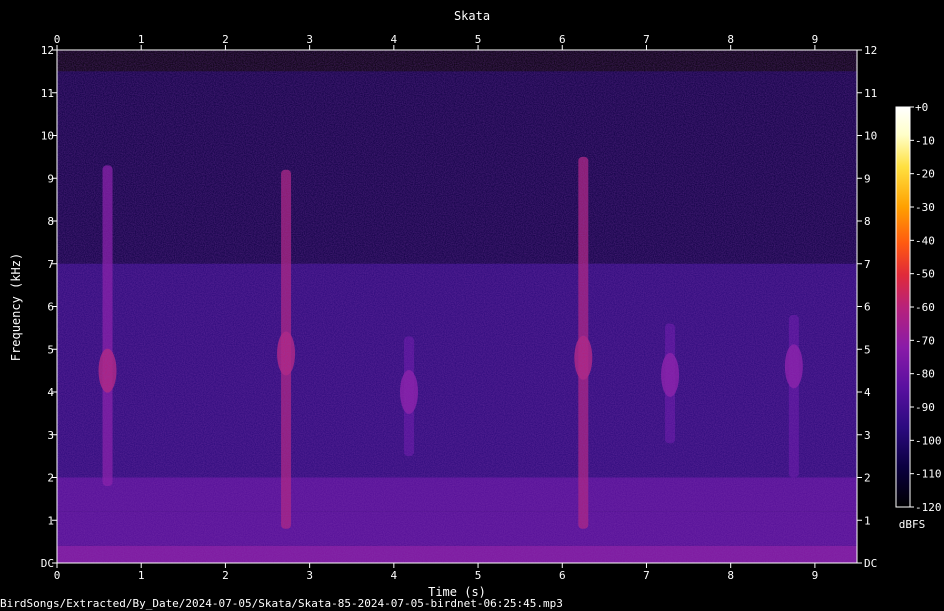 This screenshot has height=611, width=944. Describe the element at coordinates (867, 520) in the screenshot. I see `y-tick-label-right-1: 1` at that location.